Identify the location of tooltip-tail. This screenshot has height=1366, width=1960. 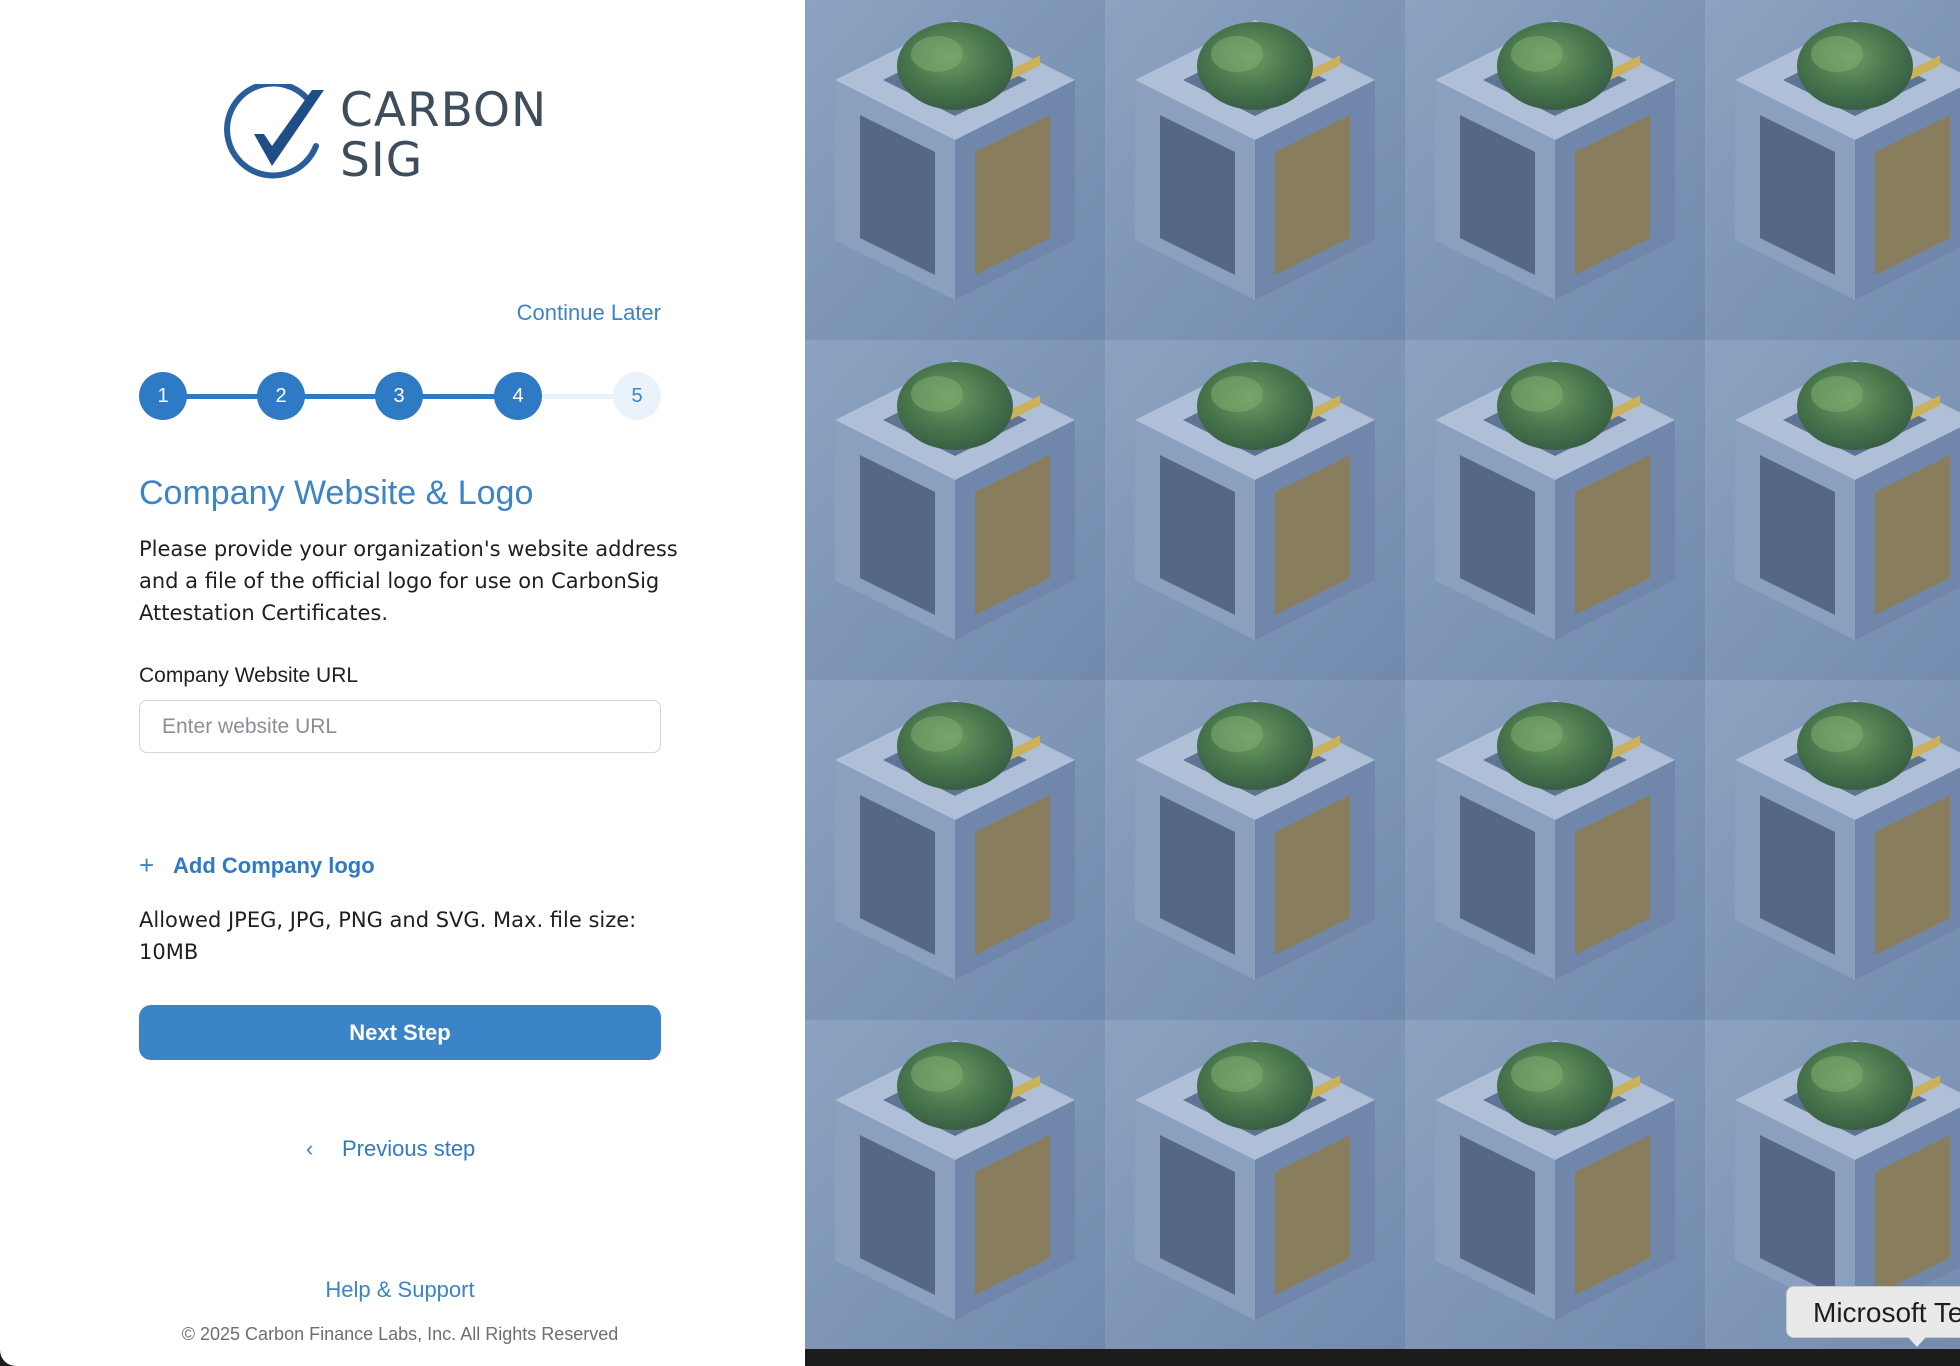
(1917, 1342).